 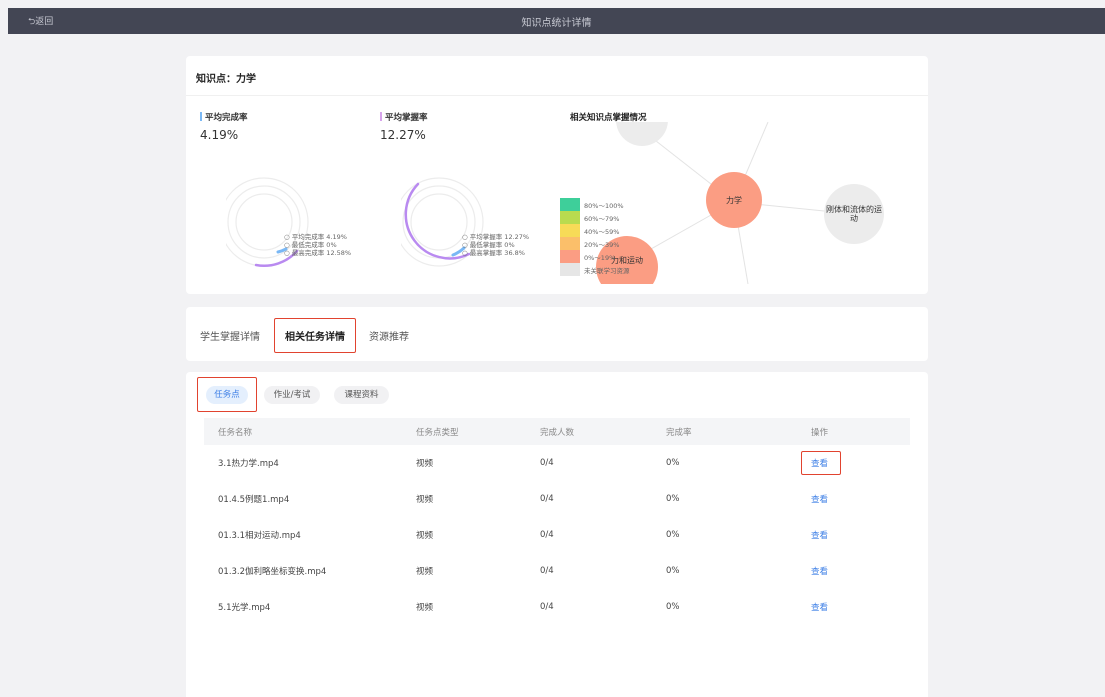 What do you see at coordinates (557, 499) in the screenshot?
I see `table-row: 01.4.5例题1.mp4 视频 0/4 0% 查看` at bounding box center [557, 499].